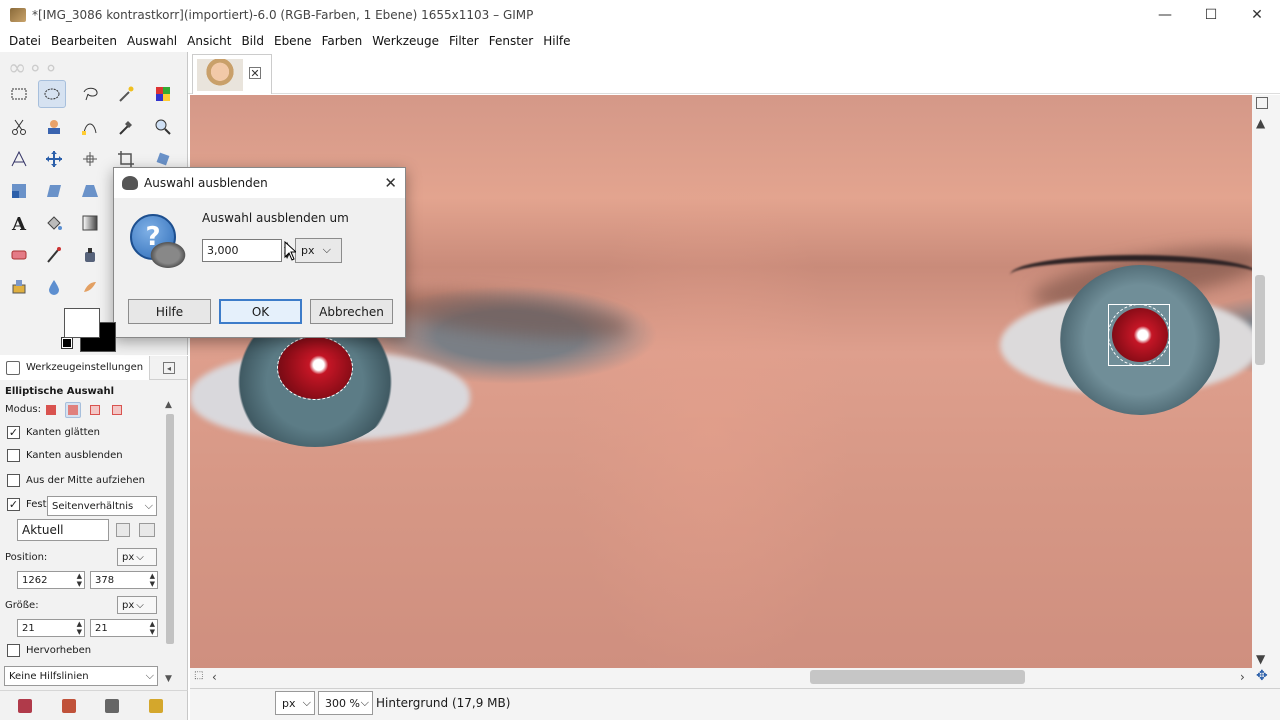 The height and width of the screenshot is (720, 1280). What do you see at coordinates (67, 343) in the screenshot?
I see `default-colors-icon` at bounding box center [67, 343].